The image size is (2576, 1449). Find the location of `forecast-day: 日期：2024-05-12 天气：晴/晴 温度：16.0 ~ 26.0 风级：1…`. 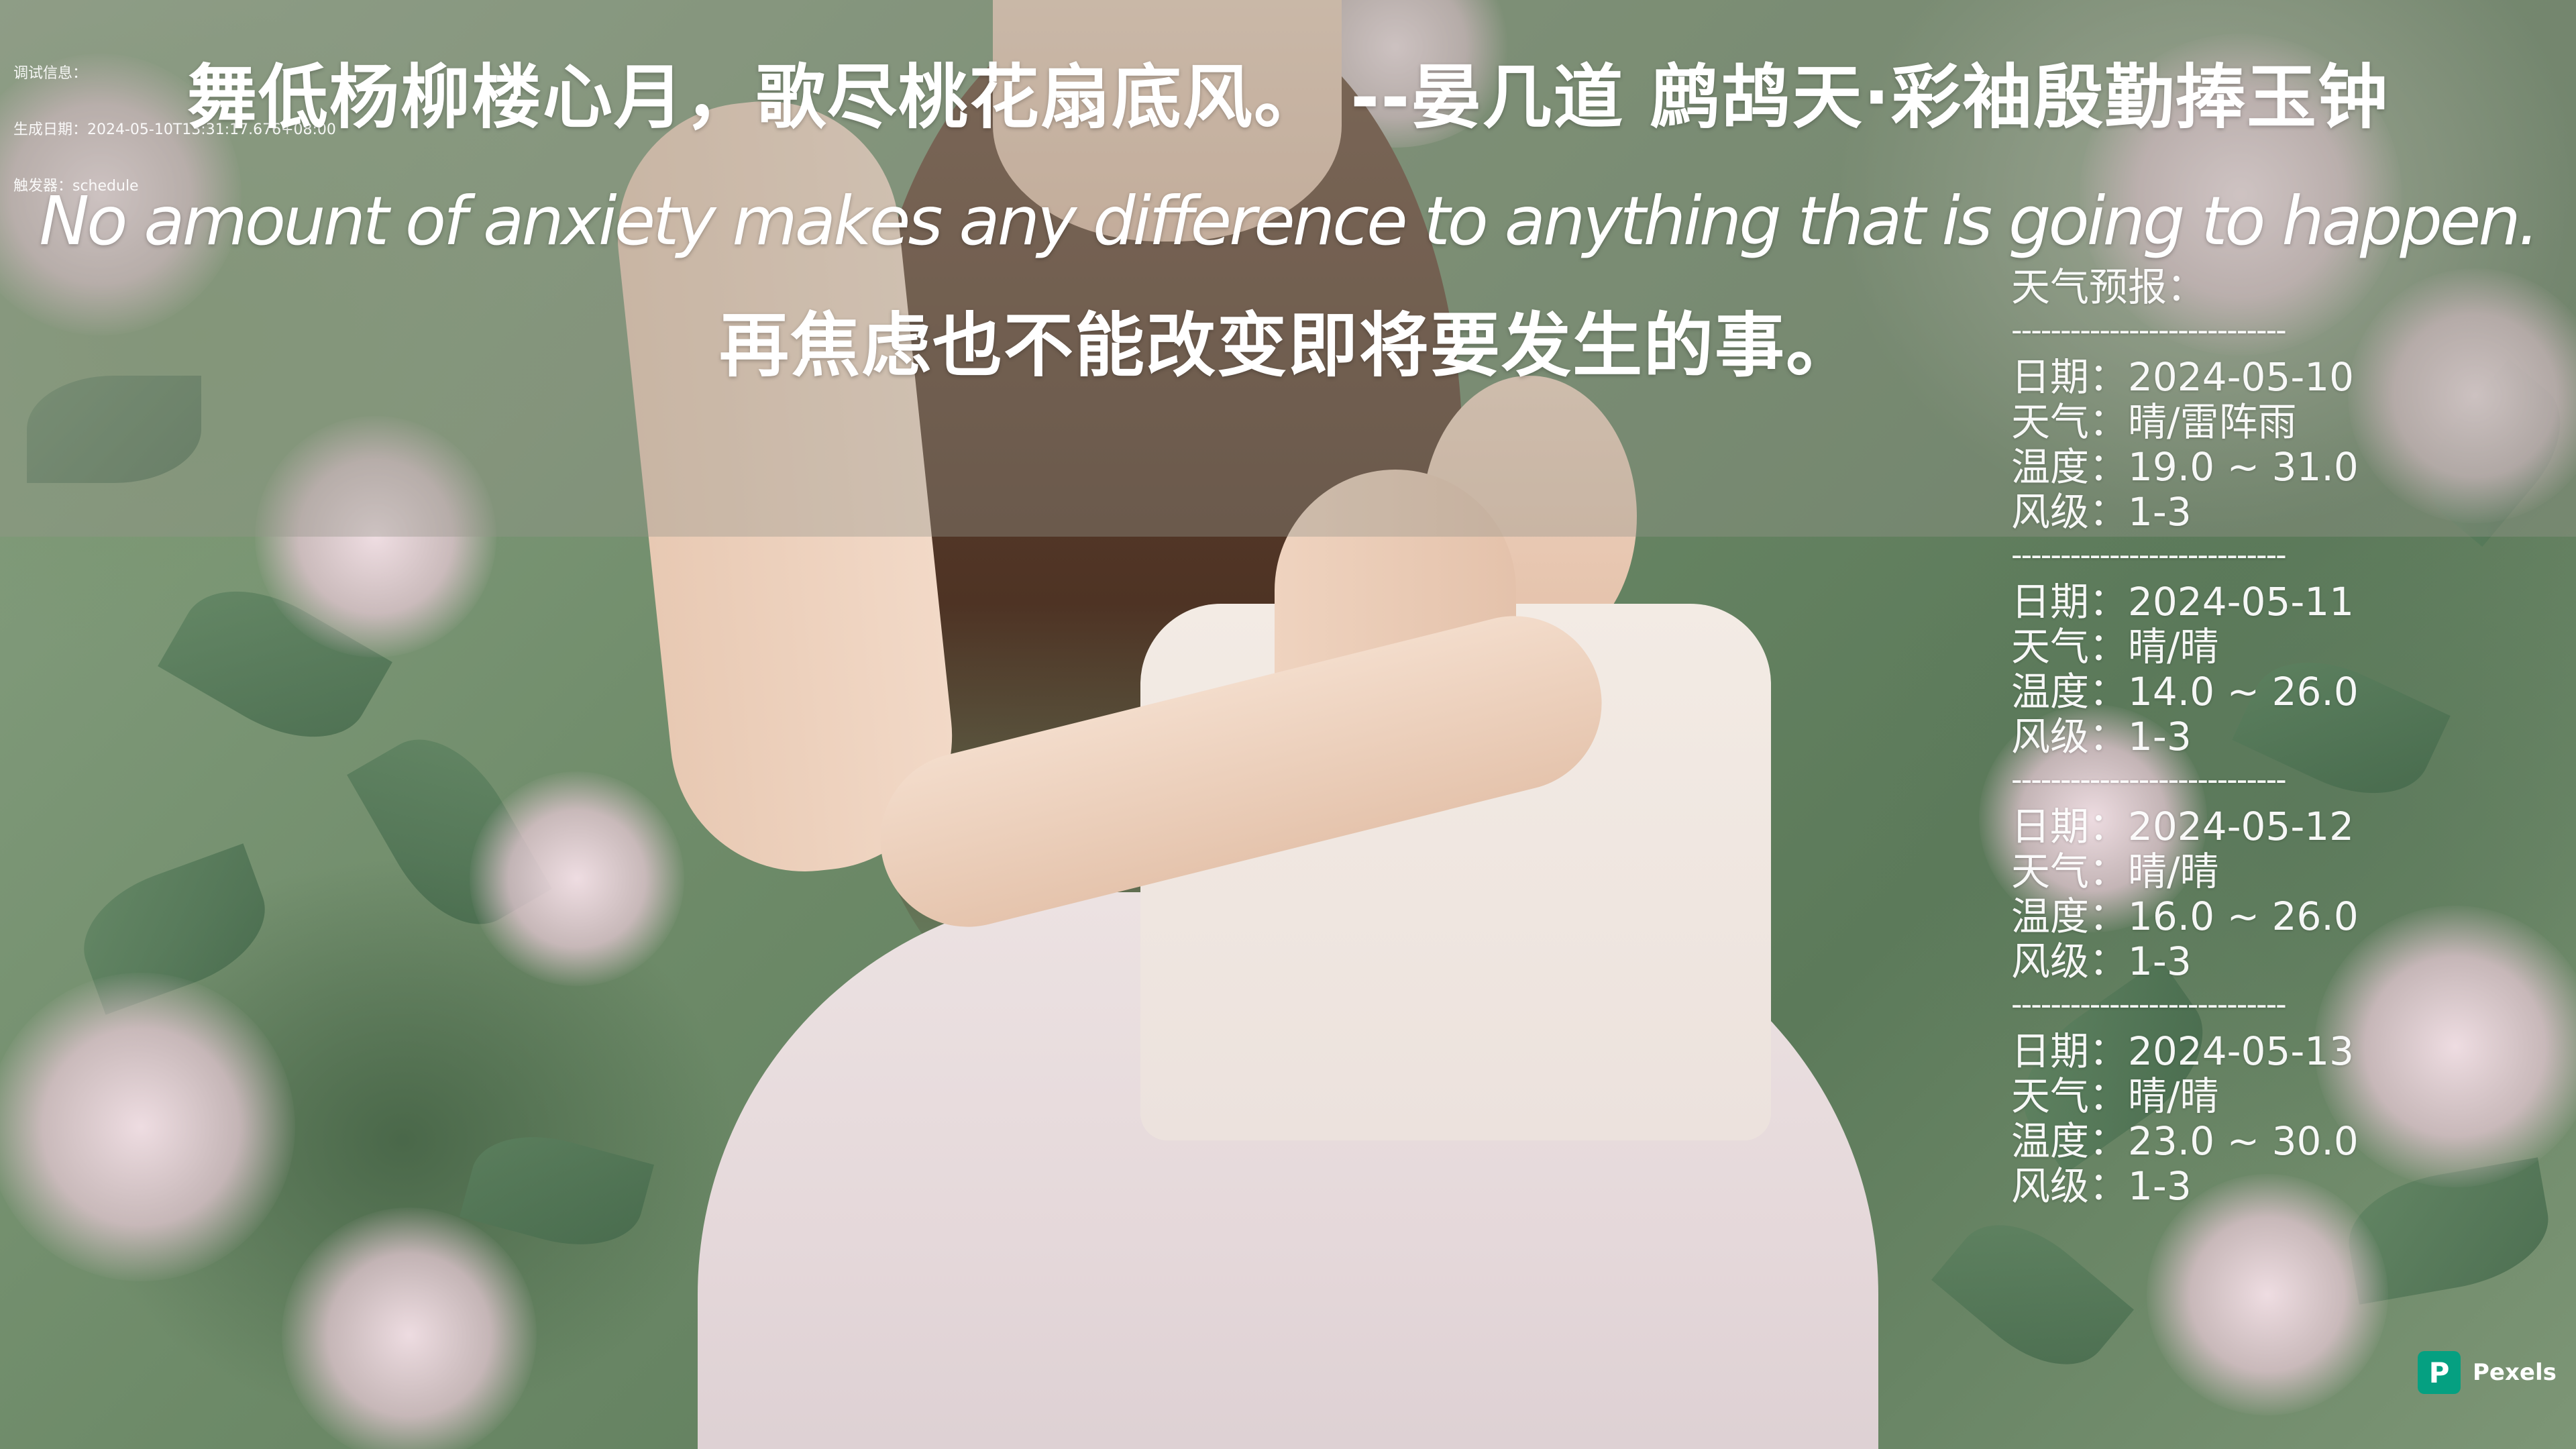

forecast-day: 日期：2024-05-12 天气：晴/晴 温度：16.0 ~ 26.0 风级：1… is located at coordinates (2225, 894).